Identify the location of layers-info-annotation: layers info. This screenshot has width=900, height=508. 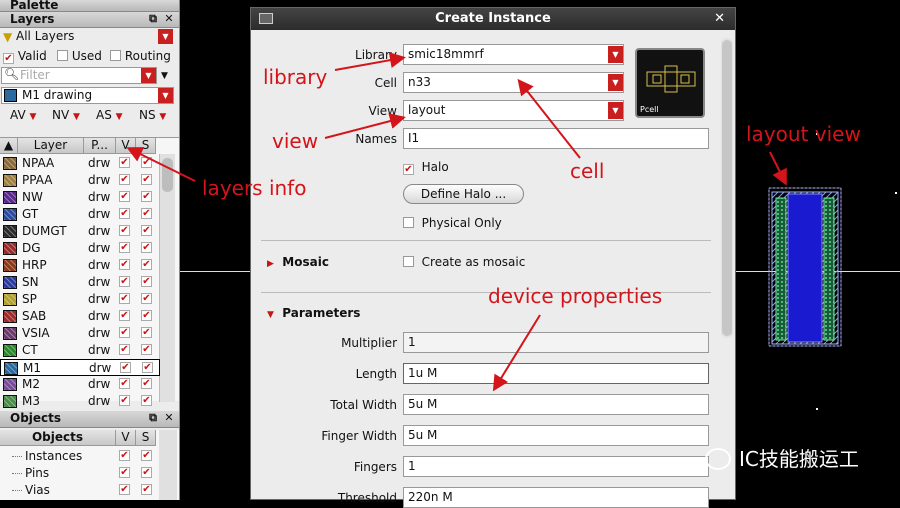
(254, 188).